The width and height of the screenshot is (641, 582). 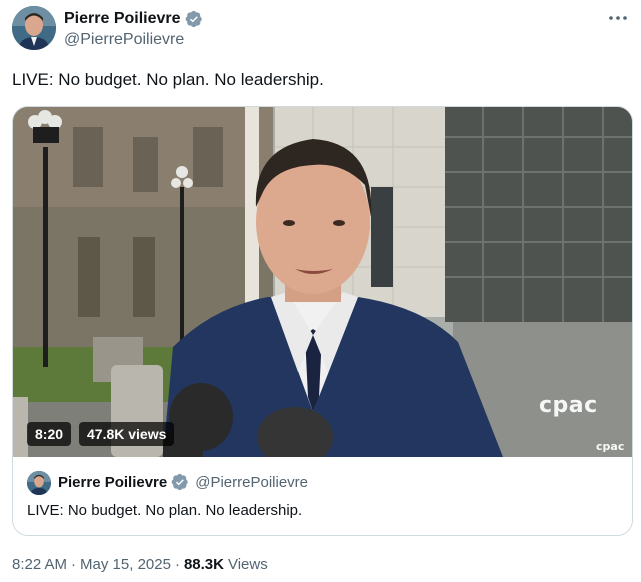 What do you see at coordinates (321, 30) in the screenshot?
I see `tweet-header: Pierre Poilievre @PierrePoilievre` at bounding box center [321, 30].